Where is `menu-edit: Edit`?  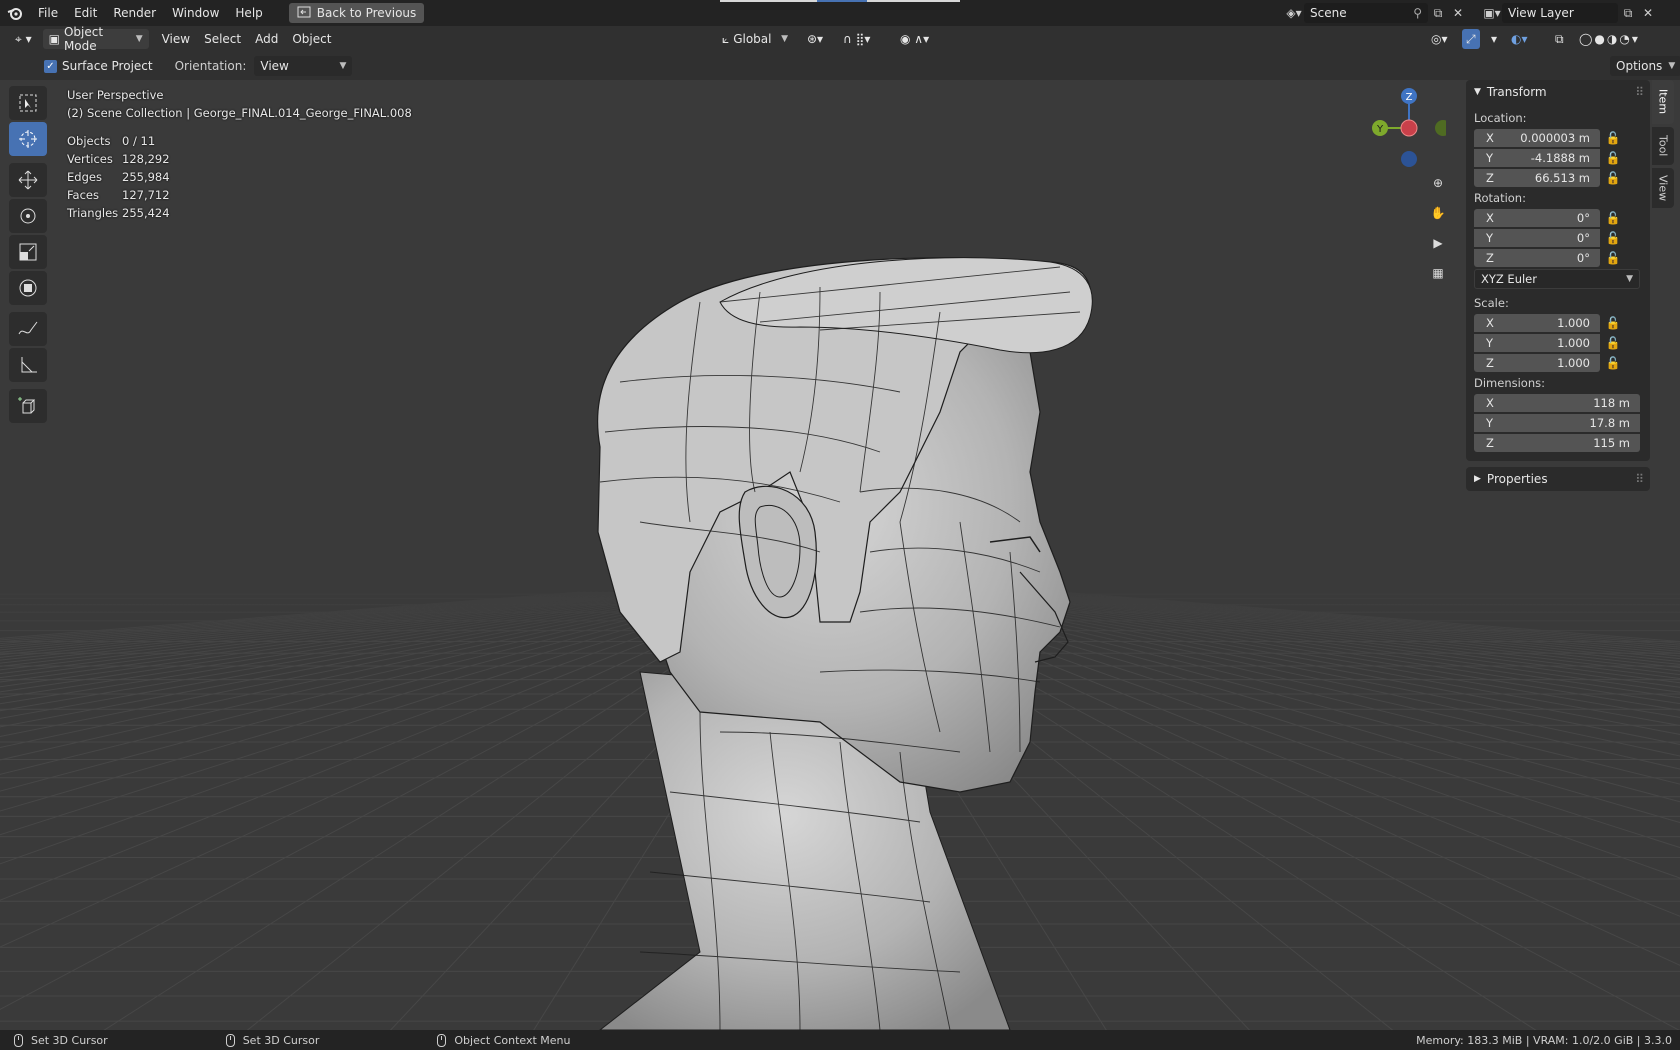
menu-edit: Edit is located at coordinates (85, 13).